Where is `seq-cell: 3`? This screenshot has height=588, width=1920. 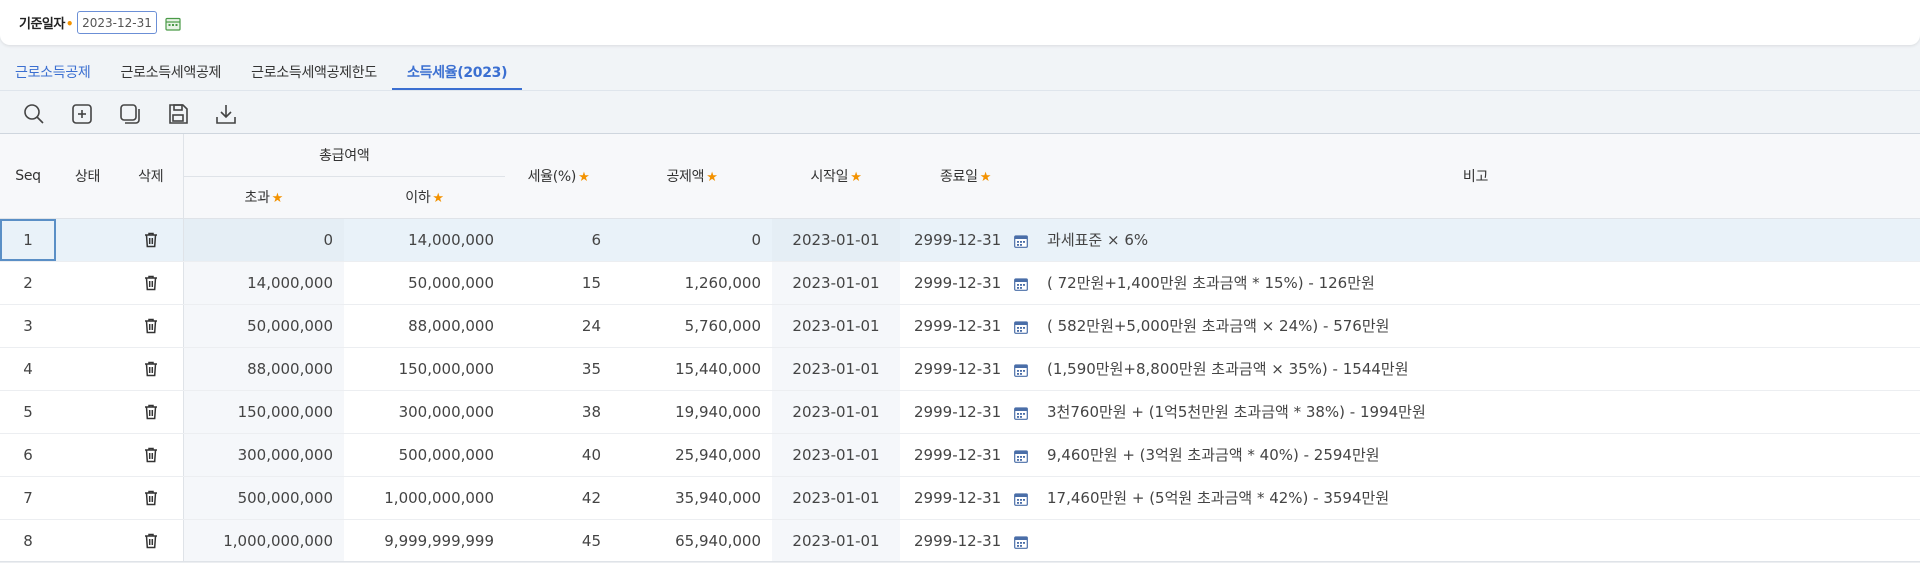 seq-cell: 3 is located at coordinates (28, 326).